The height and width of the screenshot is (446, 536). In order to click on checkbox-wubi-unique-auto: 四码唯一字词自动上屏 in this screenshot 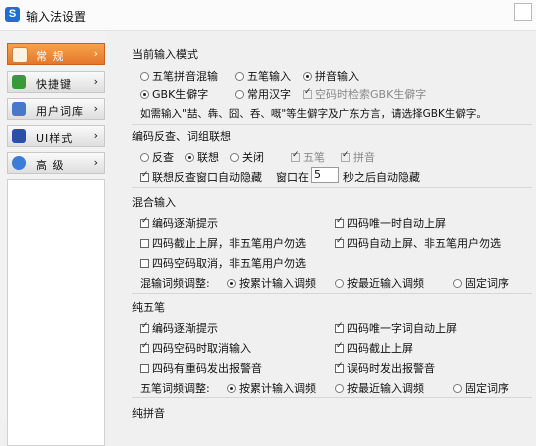, I will do `click(396, 328)`.